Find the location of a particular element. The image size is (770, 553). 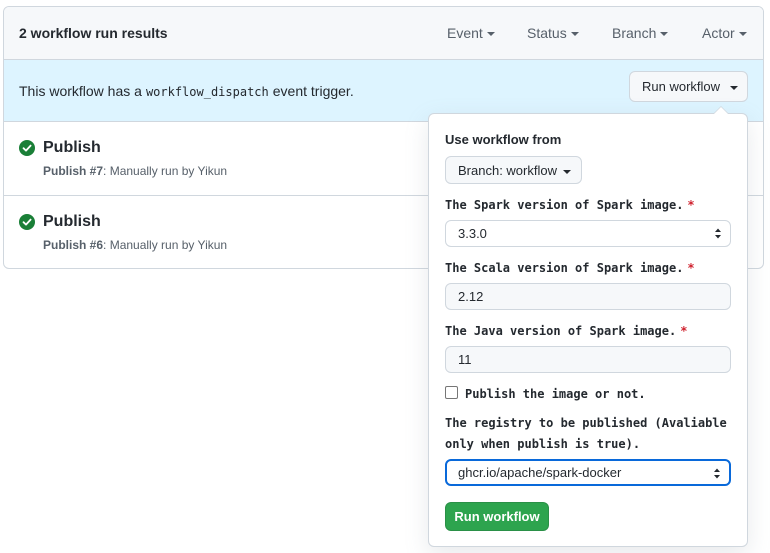

dispatch-event-code: workflow_dispatch is located at coordinates (207, 92).